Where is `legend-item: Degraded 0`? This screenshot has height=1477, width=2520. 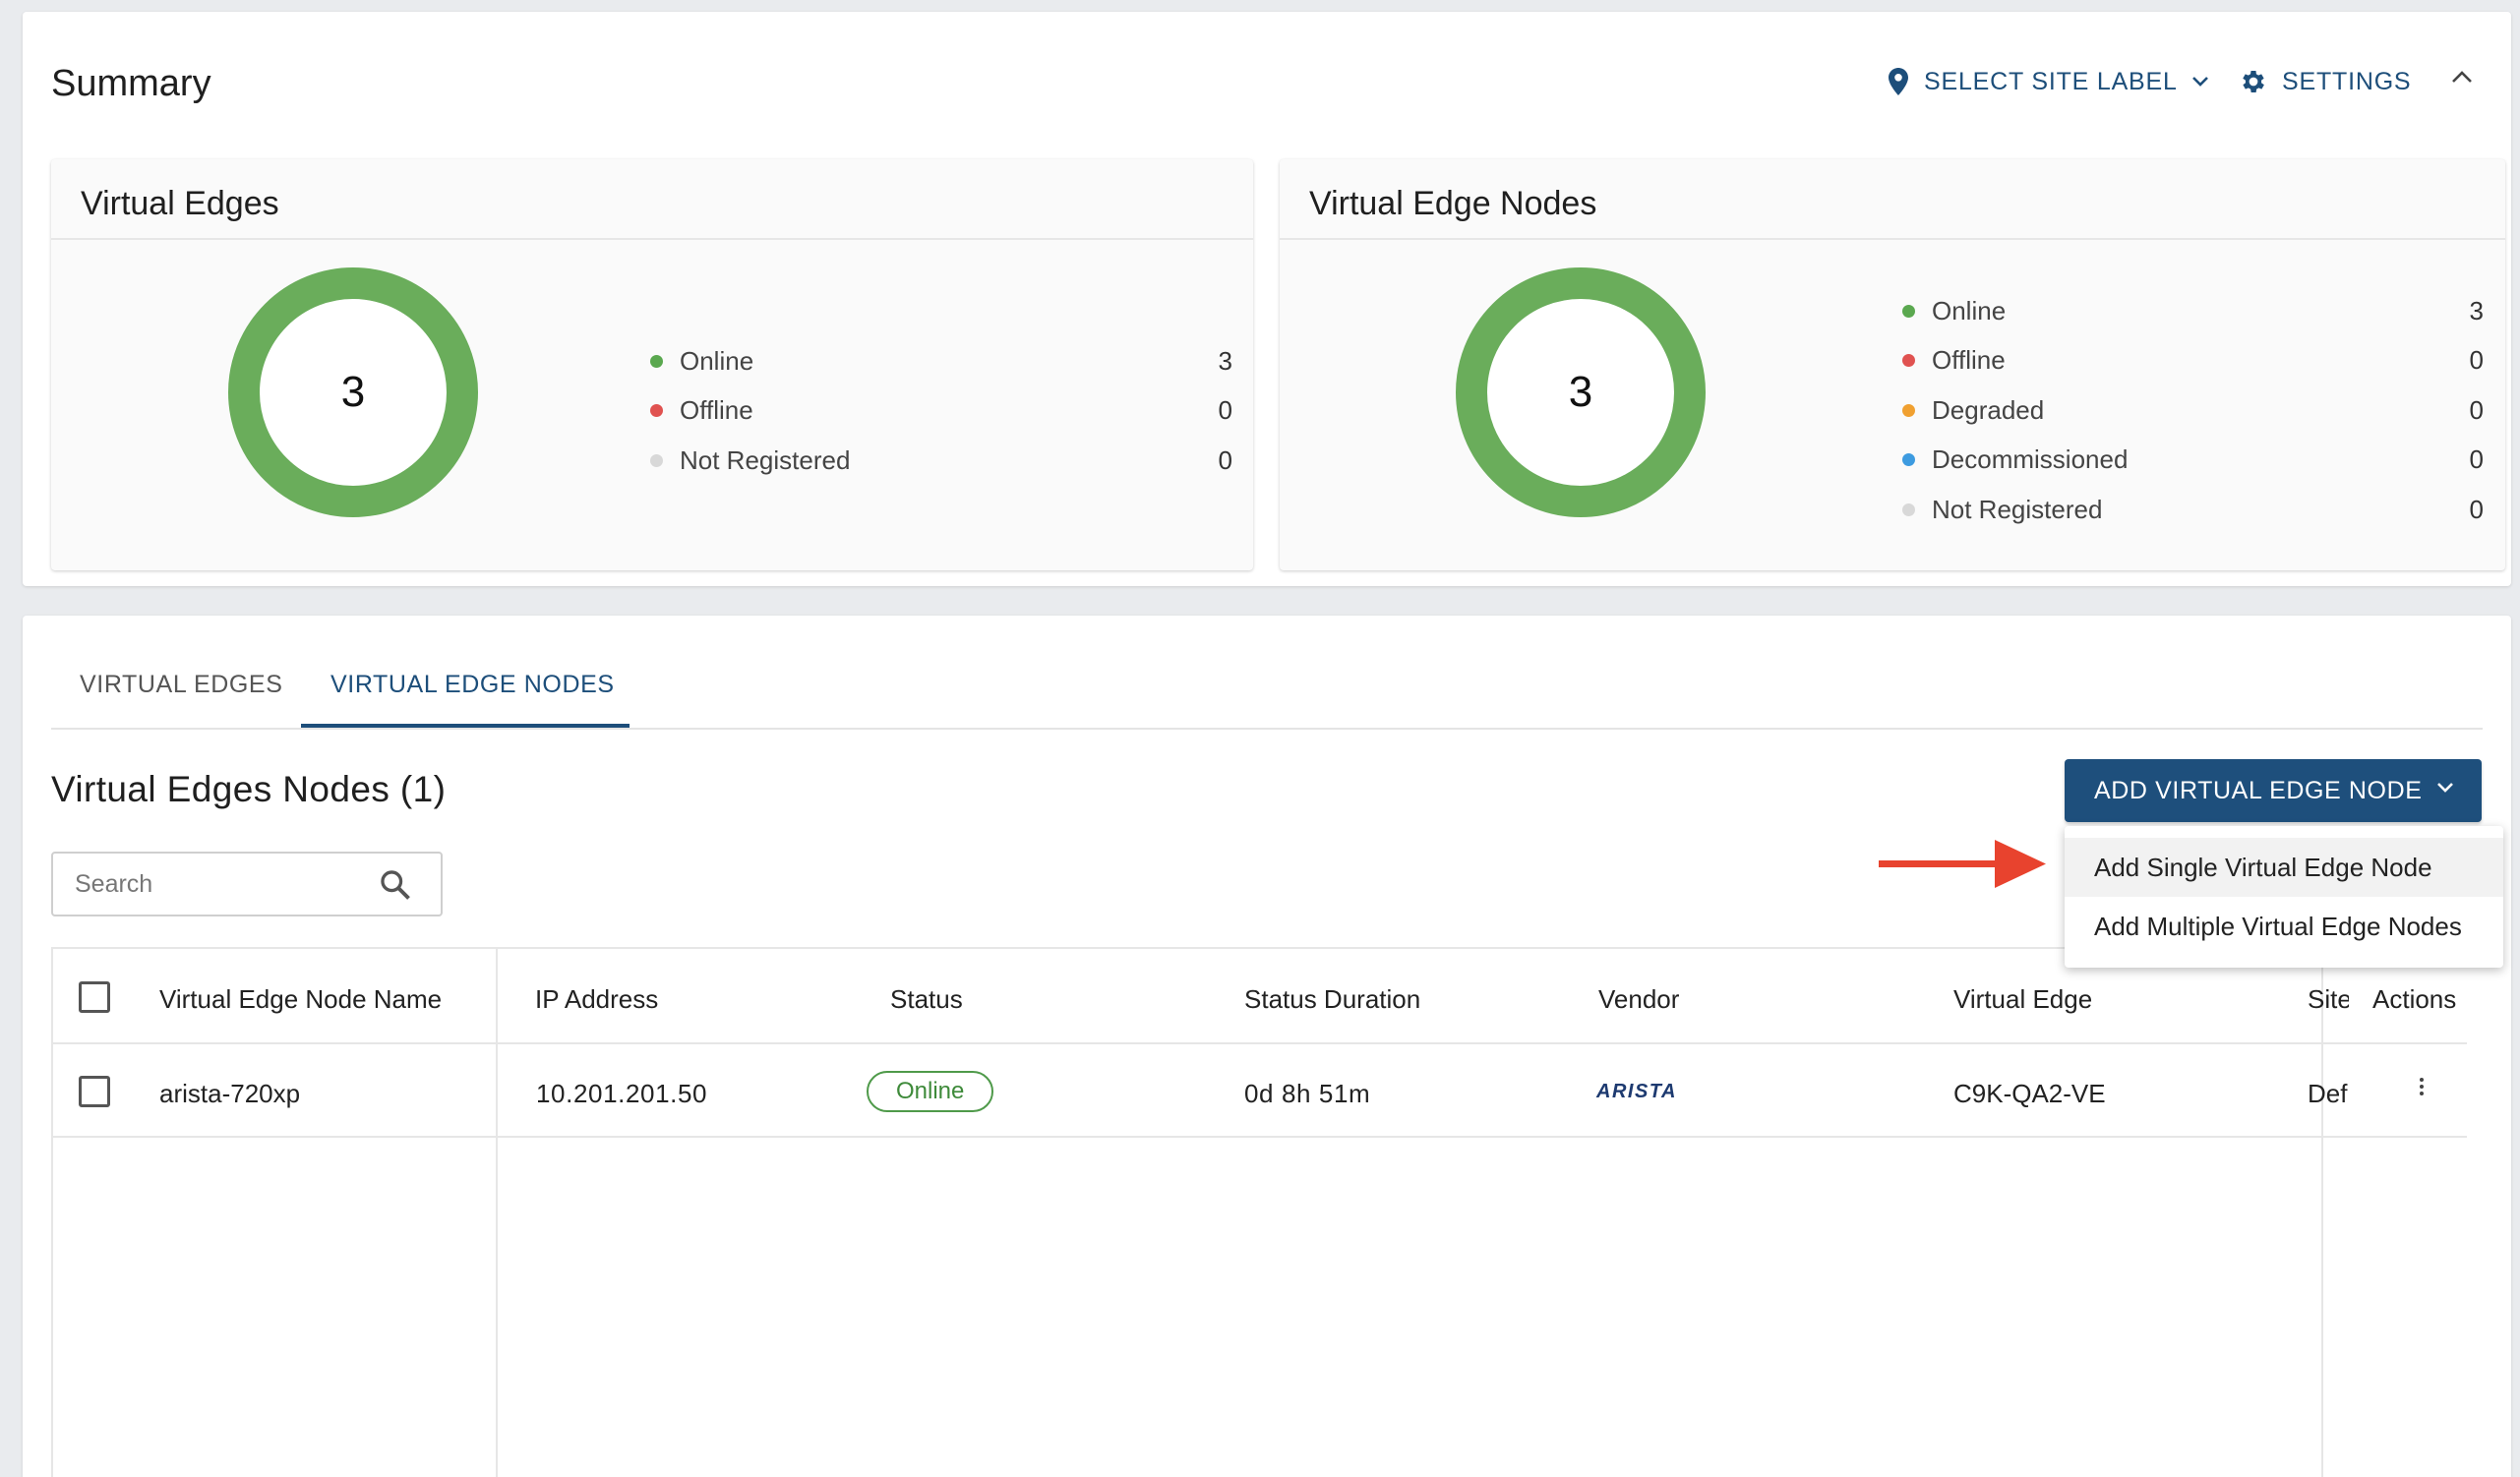
legend-item: Degraded 0 is located at coordinates (2193, 410).